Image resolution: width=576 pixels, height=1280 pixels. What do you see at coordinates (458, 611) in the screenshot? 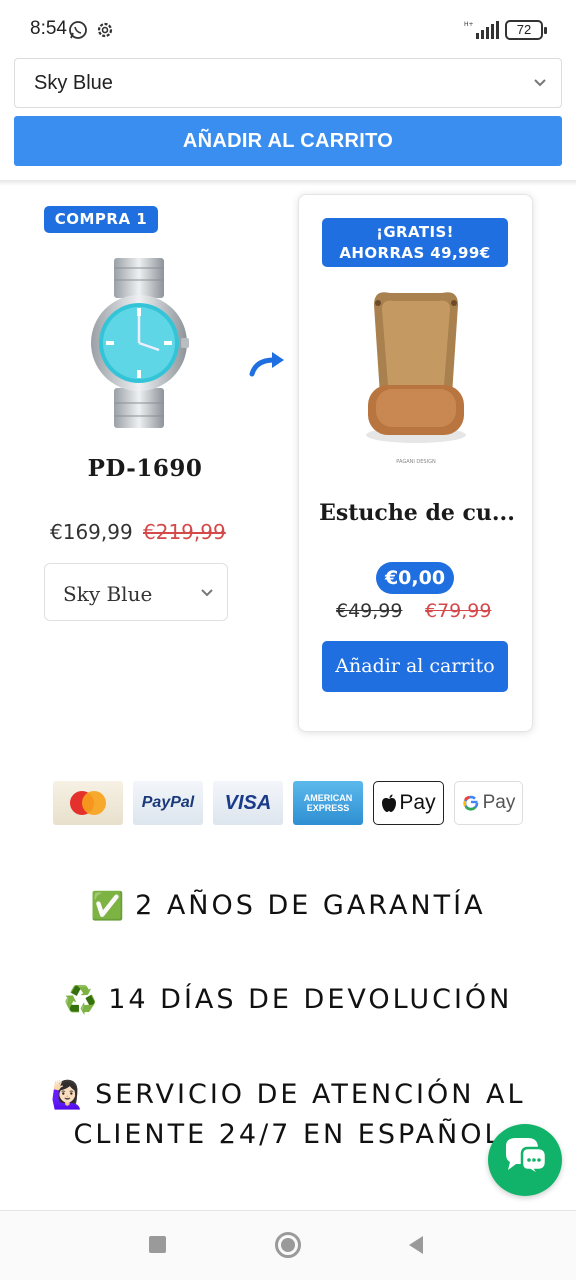
I see `gift-compare-price: €79,99` at bounding box center [458, 611].